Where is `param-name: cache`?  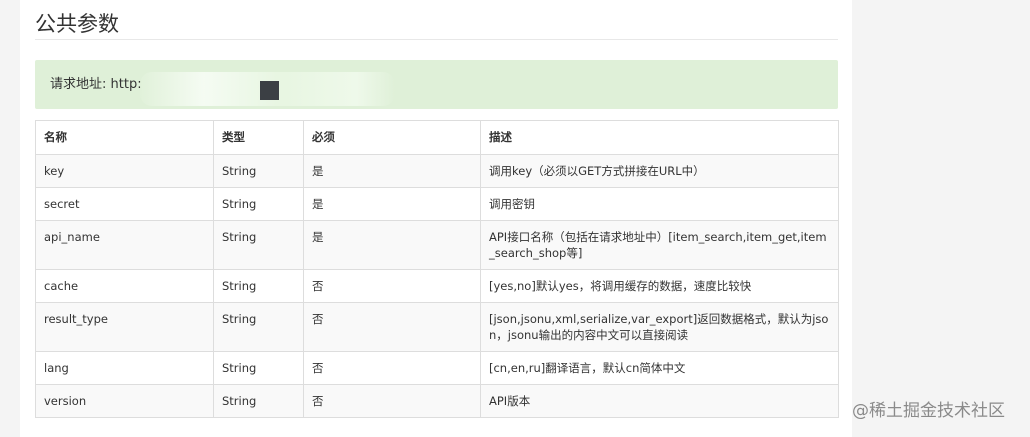 param-name: cache is located at coordinates (124, 286).